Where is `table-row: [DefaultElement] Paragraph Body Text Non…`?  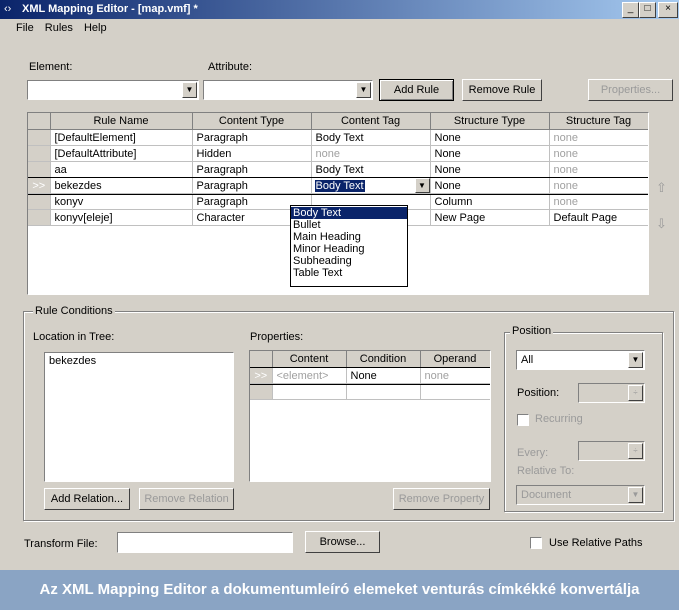 table-row: [DefaultElement] Paragraph Body Text Non… is located at coordinates (338, 137).